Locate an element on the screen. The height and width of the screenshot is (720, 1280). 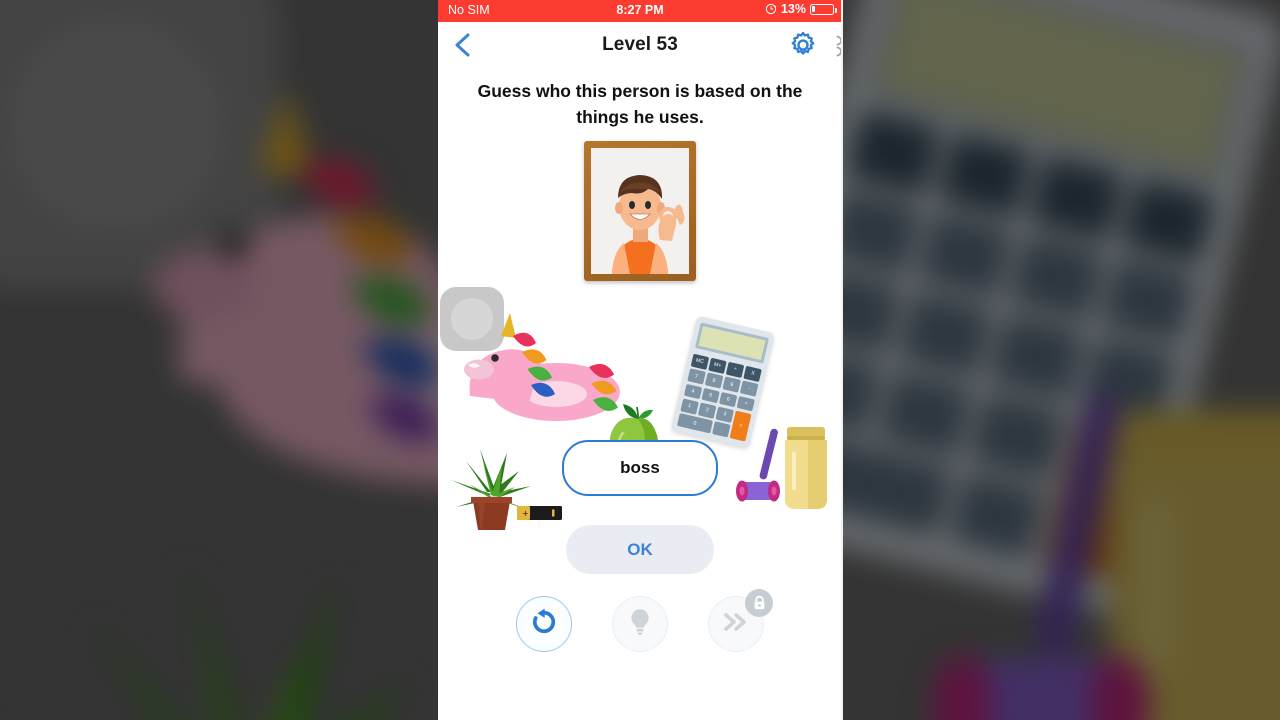
portrait-frame is located at coordinates (640, 210).